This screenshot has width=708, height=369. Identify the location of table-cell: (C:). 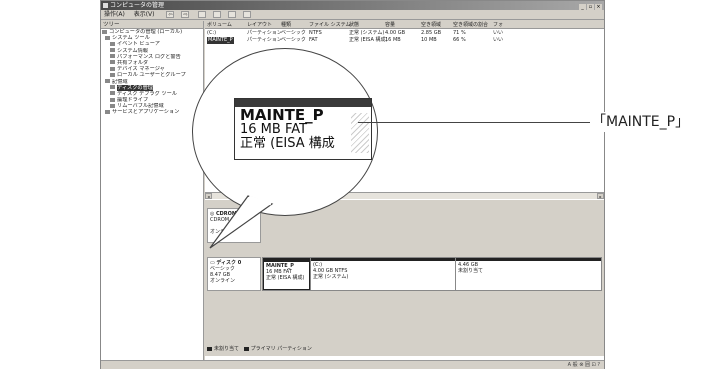
(212, 33).